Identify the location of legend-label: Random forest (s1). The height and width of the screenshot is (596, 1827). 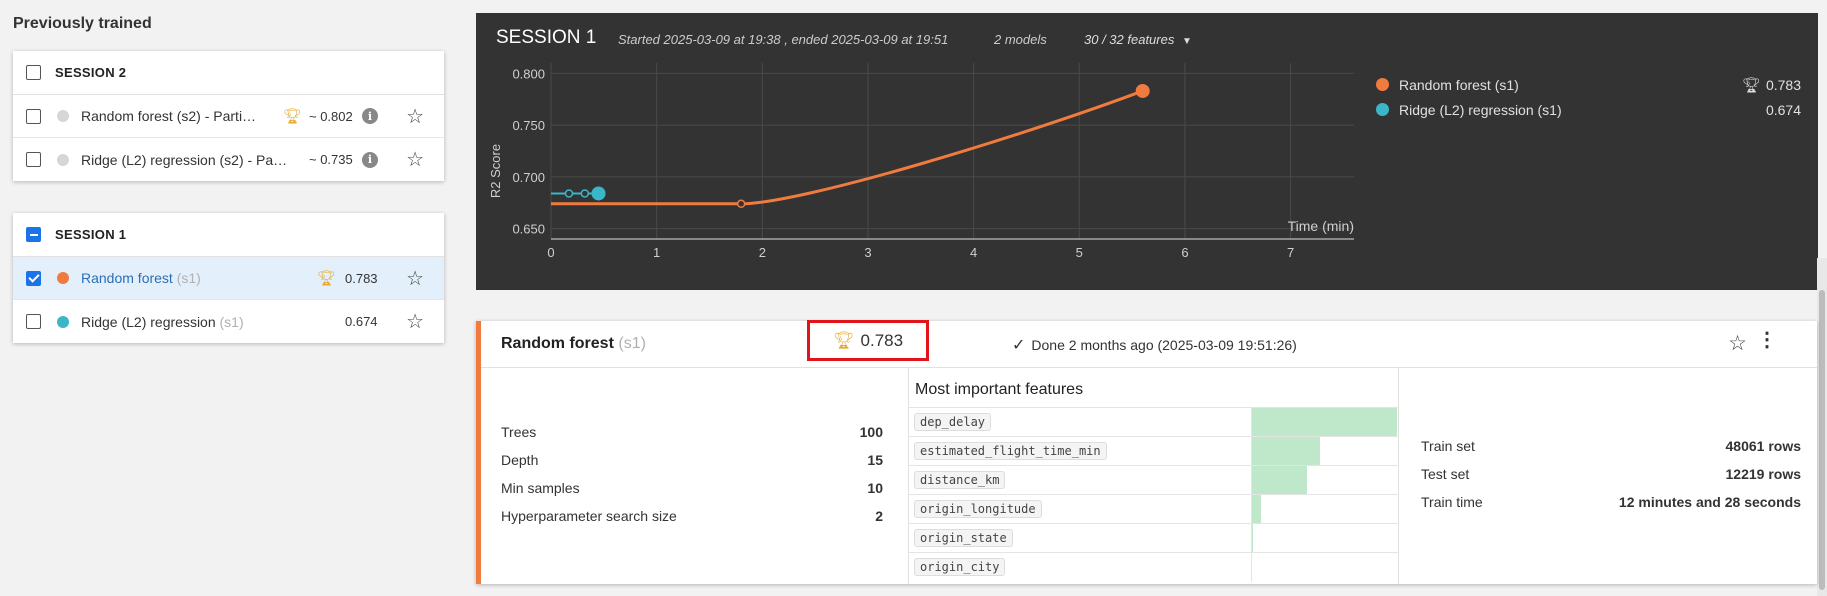
(1459, 84).